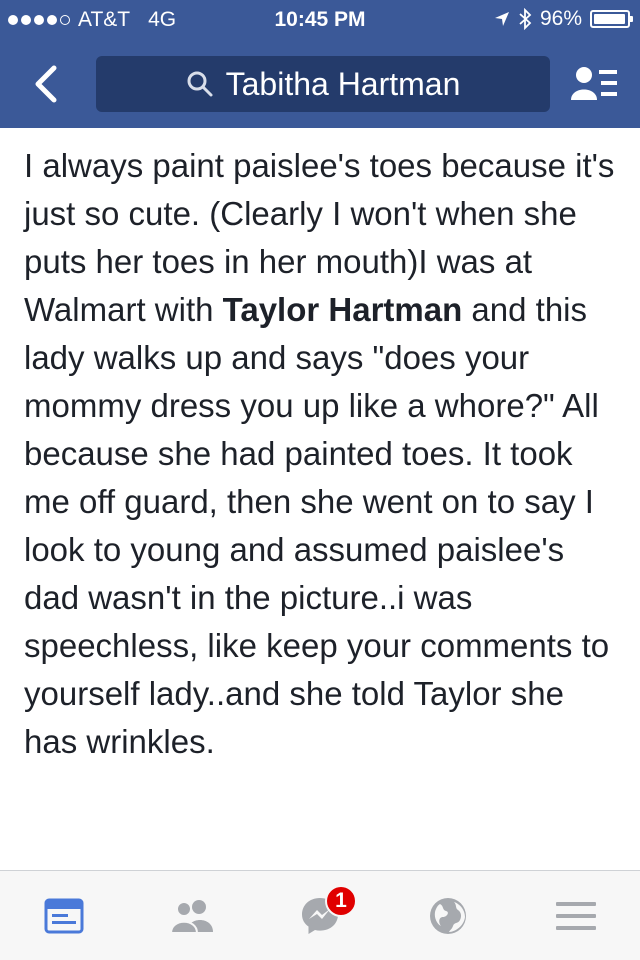  Describe the element at coordinates (200, 84) in the screenshot. I see `search-icon` at that location.